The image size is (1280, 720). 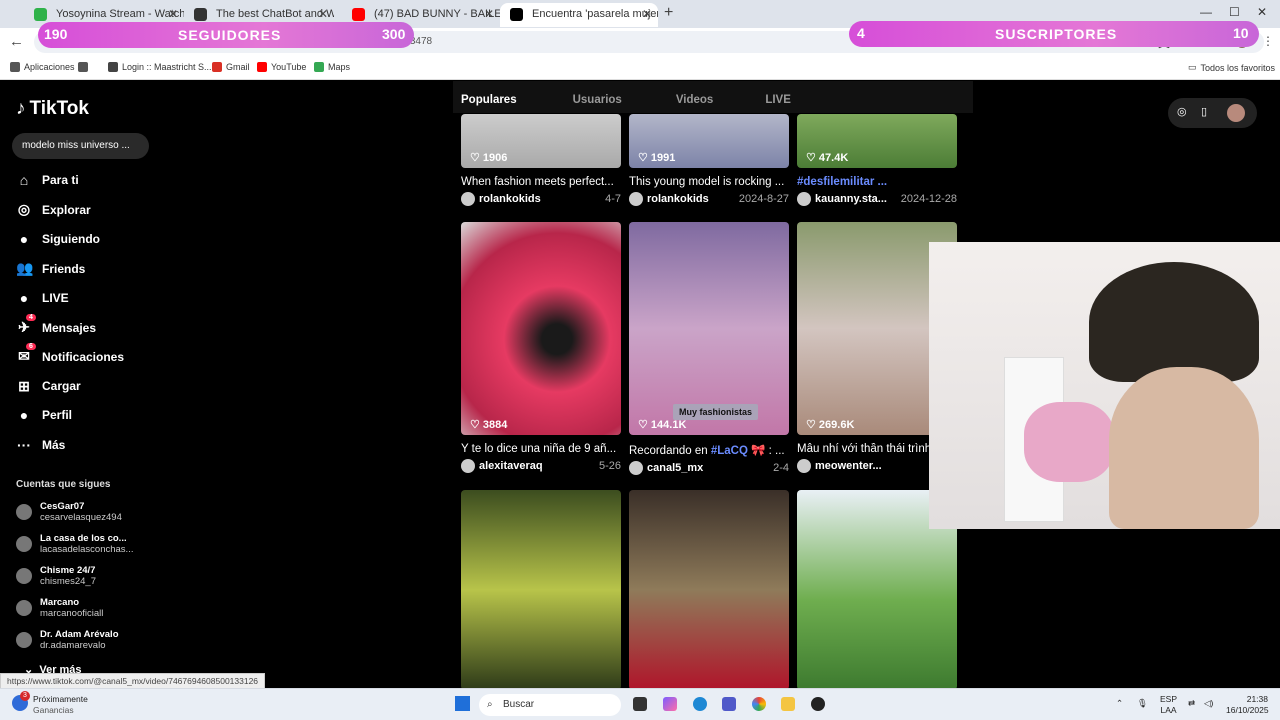 What do you see at coordinates (60, 699) in the screenshot?
I see `widget-title: Próximamente` at bounding box center [60, 699].